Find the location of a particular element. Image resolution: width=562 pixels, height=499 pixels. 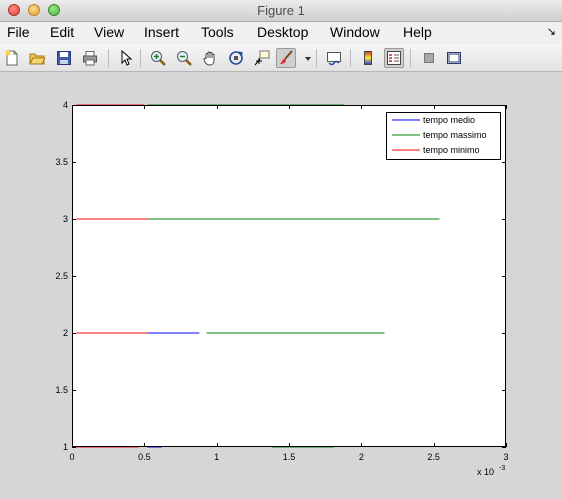

window-title: Figure 1 is located at coordinates (281, 10).